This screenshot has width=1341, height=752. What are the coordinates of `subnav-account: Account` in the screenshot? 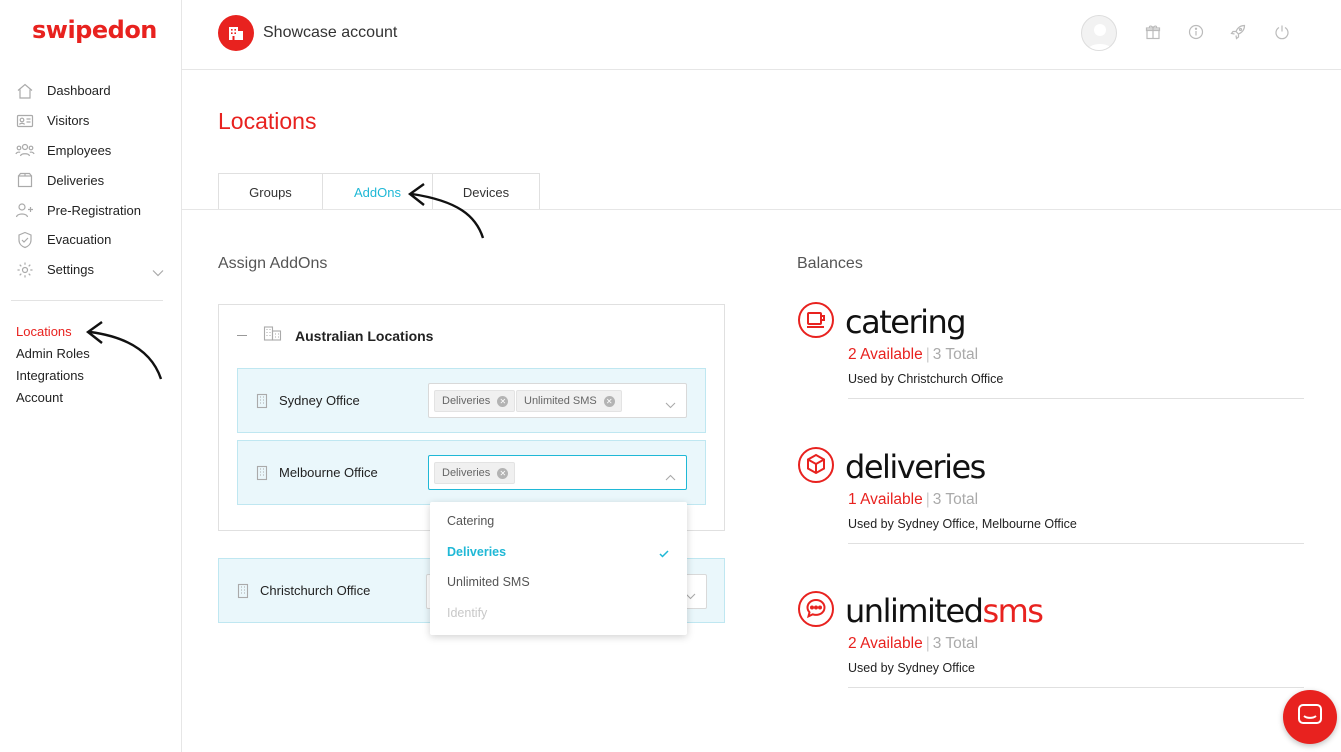 It's located at (53, 400).